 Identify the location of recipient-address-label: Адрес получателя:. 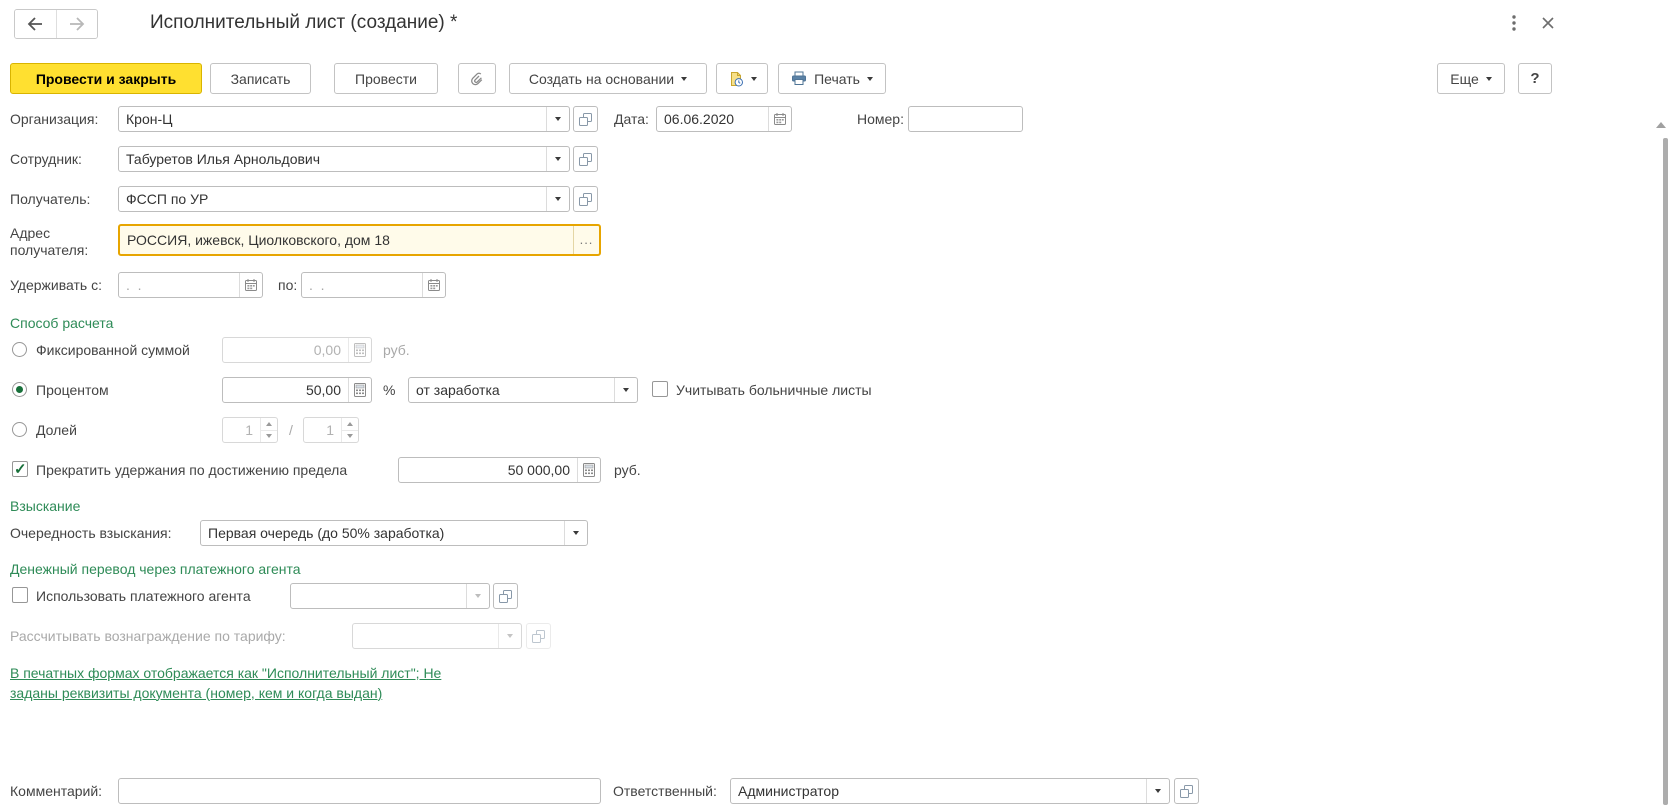
(49, 241).